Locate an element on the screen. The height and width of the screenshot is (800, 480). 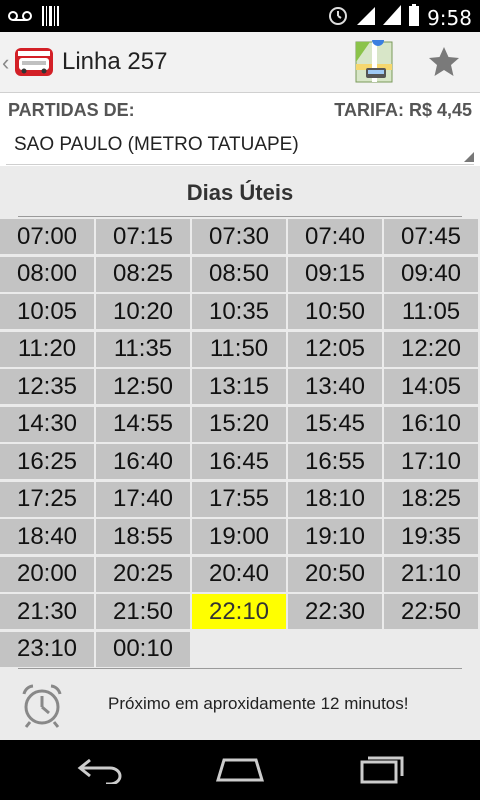
home-icon is located at coordinates (240, 771).